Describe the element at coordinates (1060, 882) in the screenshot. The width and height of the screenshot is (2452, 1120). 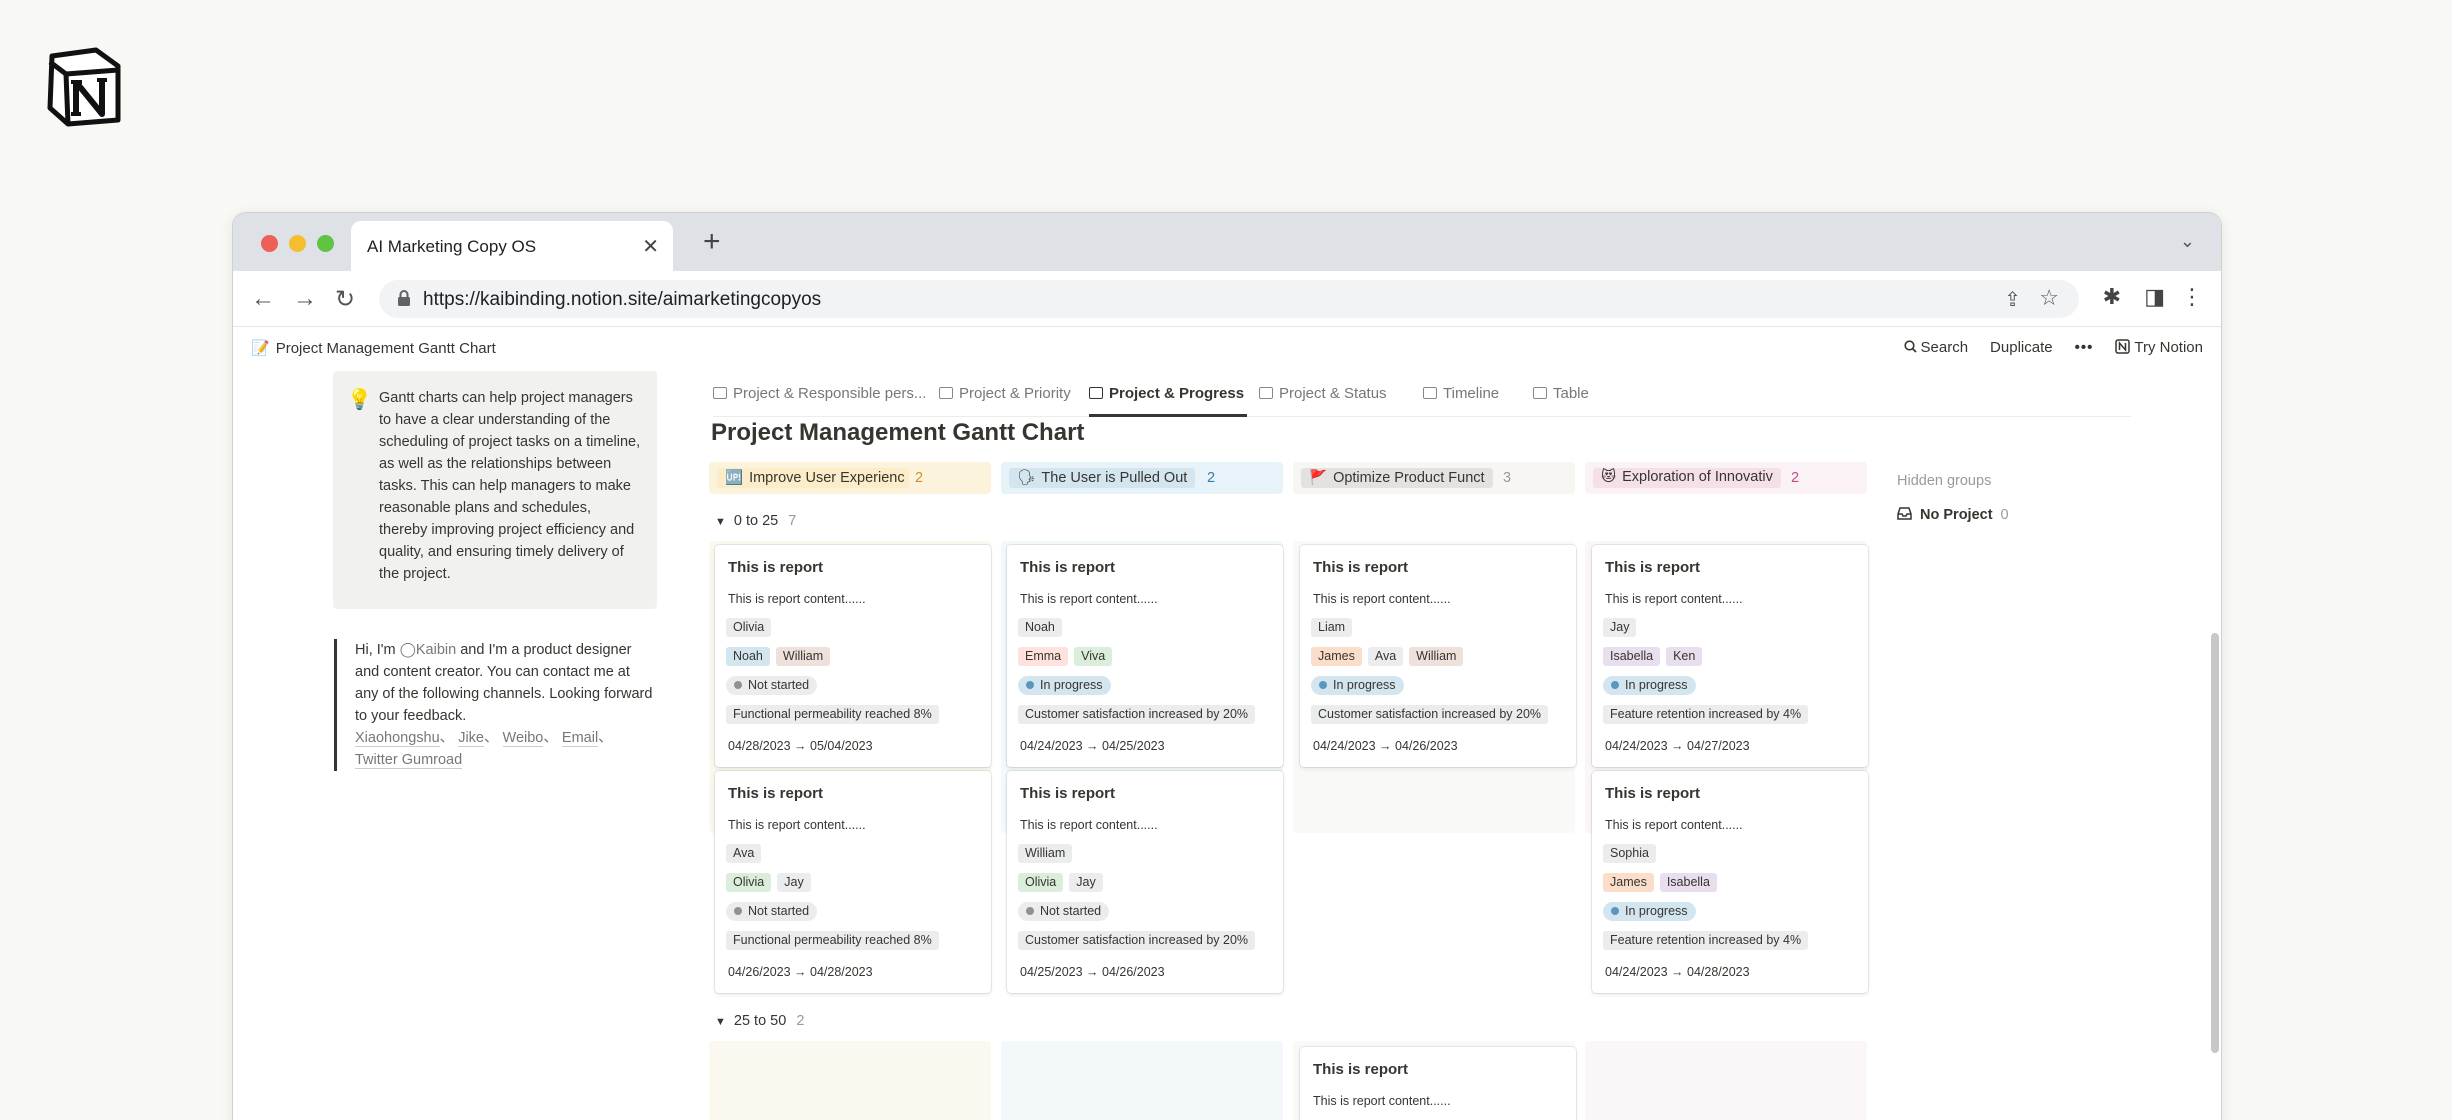
I see `card-members-row: Olivia Jay` at that location.